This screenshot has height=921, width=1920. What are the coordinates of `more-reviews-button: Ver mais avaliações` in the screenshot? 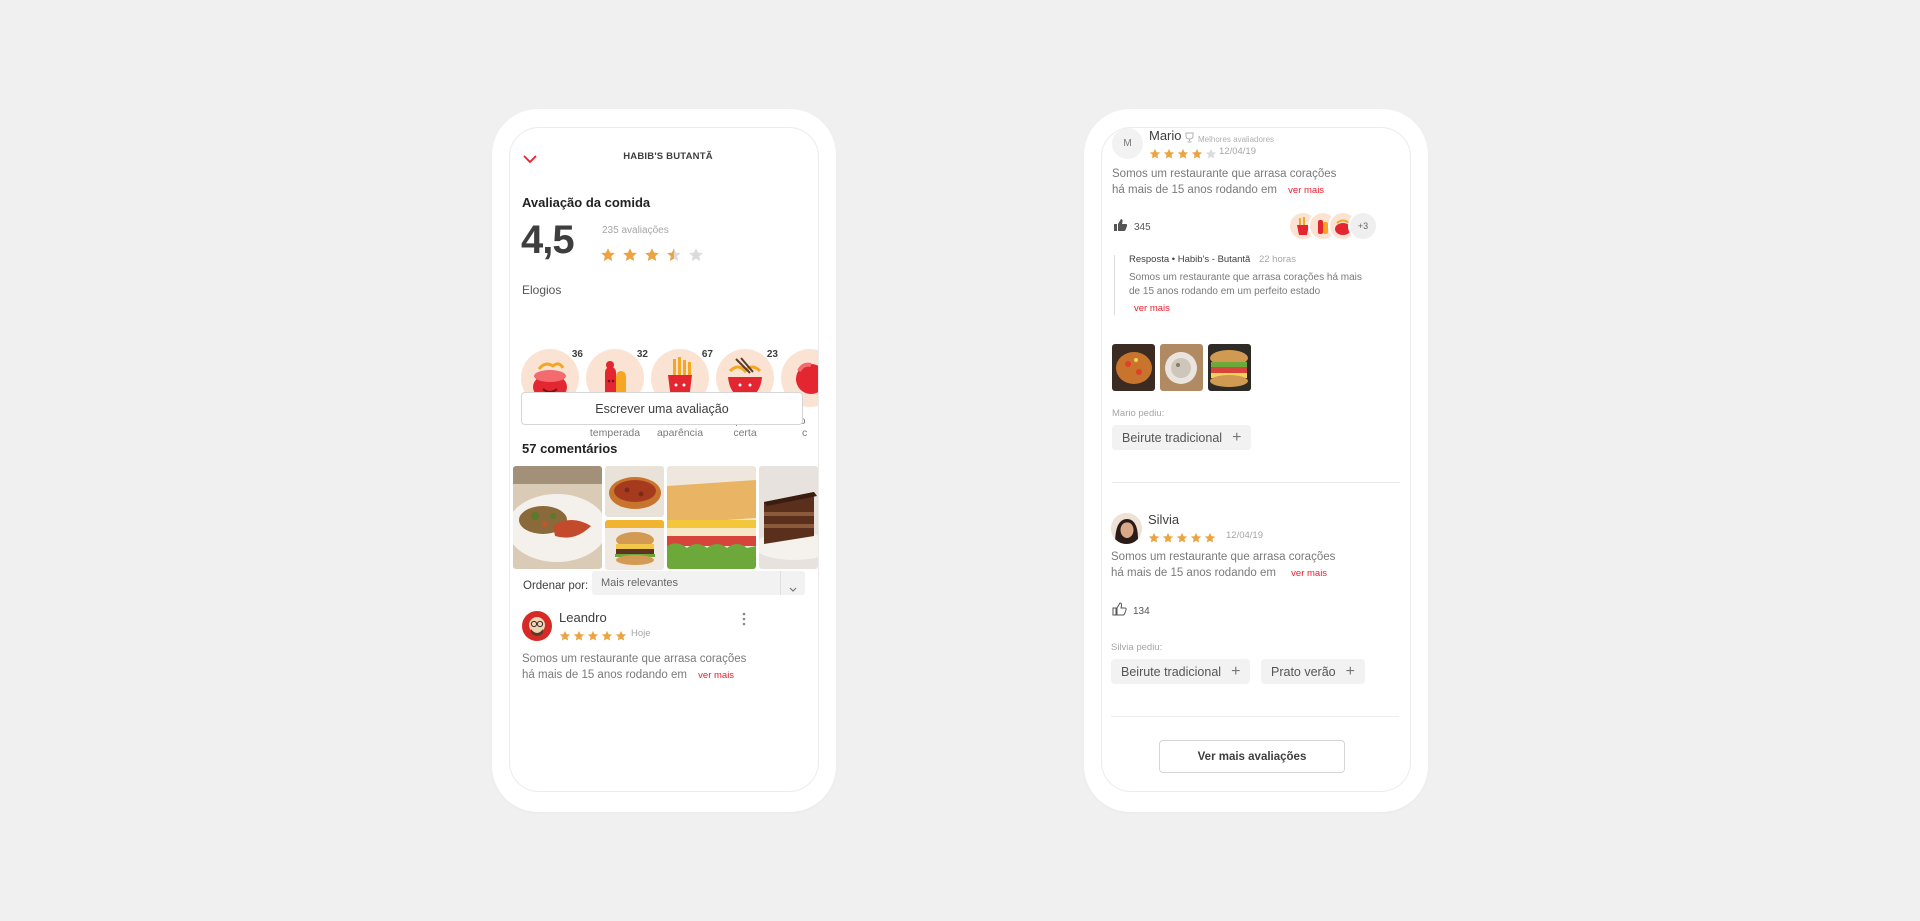 It's located at (1252, 756).